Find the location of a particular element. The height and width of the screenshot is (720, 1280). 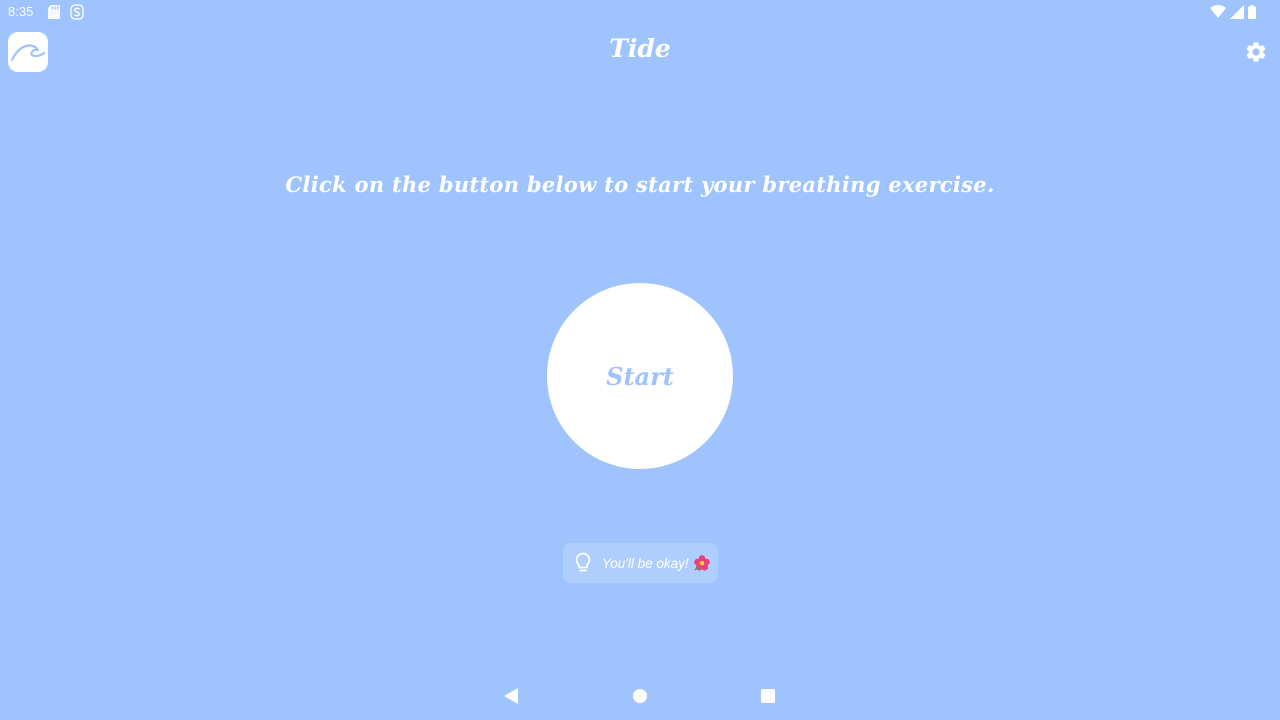

battery-icon is located at coordinates (1252, 12).